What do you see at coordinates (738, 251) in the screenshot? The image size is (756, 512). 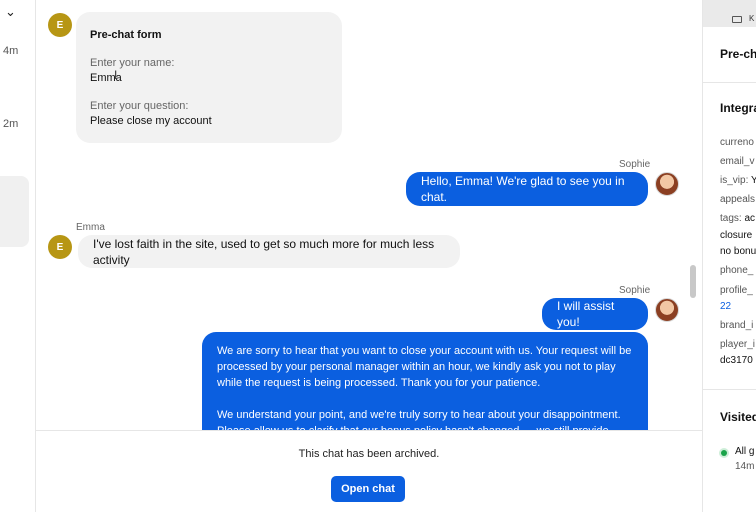 I see `attribute-value: no bonu` at bounding box center [738, 251].